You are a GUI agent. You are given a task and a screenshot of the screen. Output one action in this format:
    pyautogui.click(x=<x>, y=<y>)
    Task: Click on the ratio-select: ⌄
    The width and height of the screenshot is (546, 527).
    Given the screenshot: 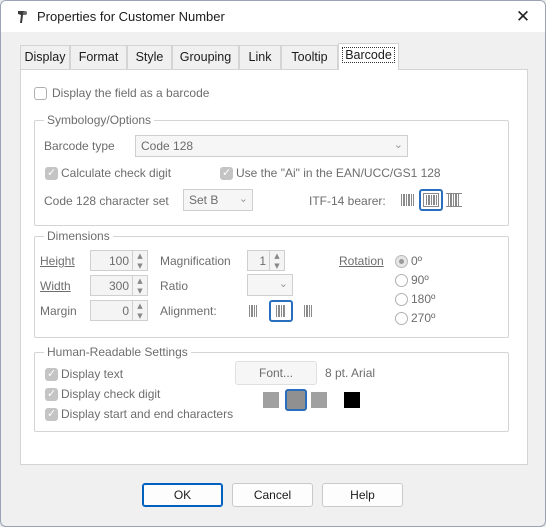 What is the action you would take?
    pyautogui.click(x=270, y=285)
    